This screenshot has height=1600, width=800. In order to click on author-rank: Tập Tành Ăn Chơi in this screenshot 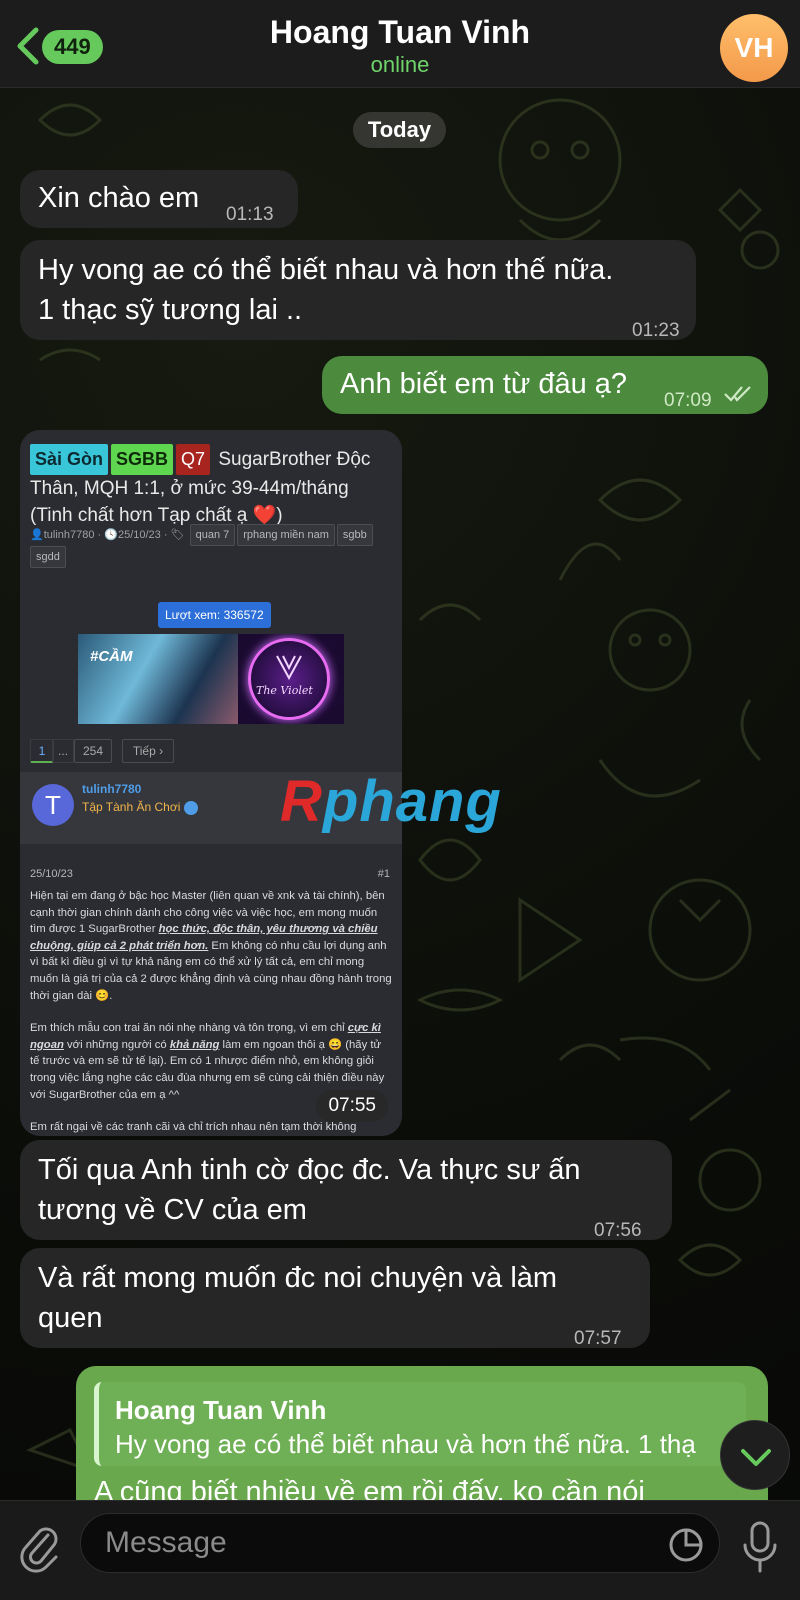, I will do `click(140, 807)`.